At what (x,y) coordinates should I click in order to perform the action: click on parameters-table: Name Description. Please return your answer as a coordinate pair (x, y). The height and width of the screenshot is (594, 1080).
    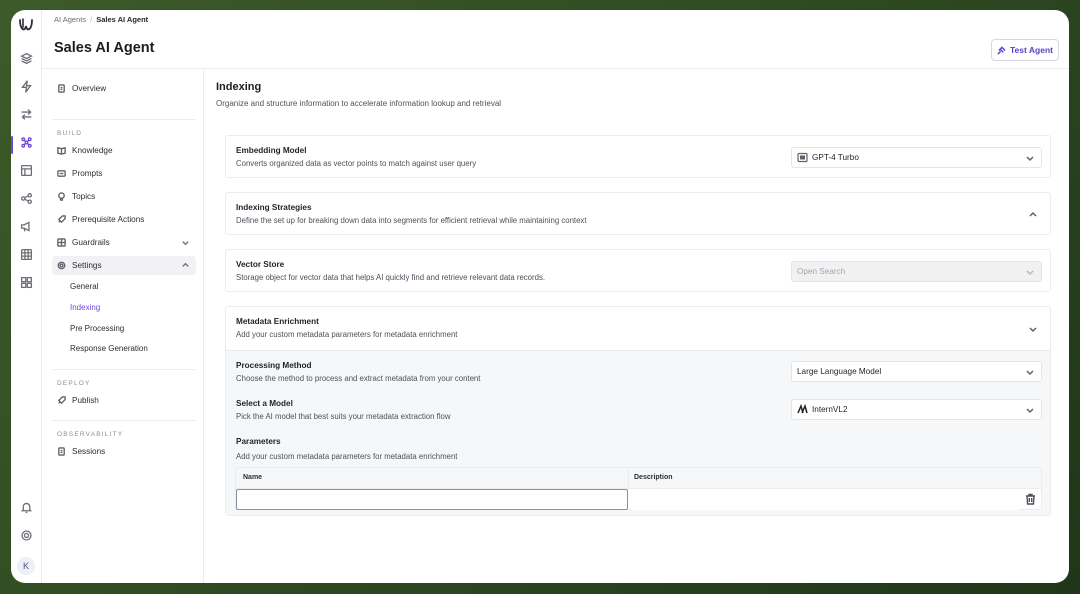
    Looking at the image, I should click on (638, 488).